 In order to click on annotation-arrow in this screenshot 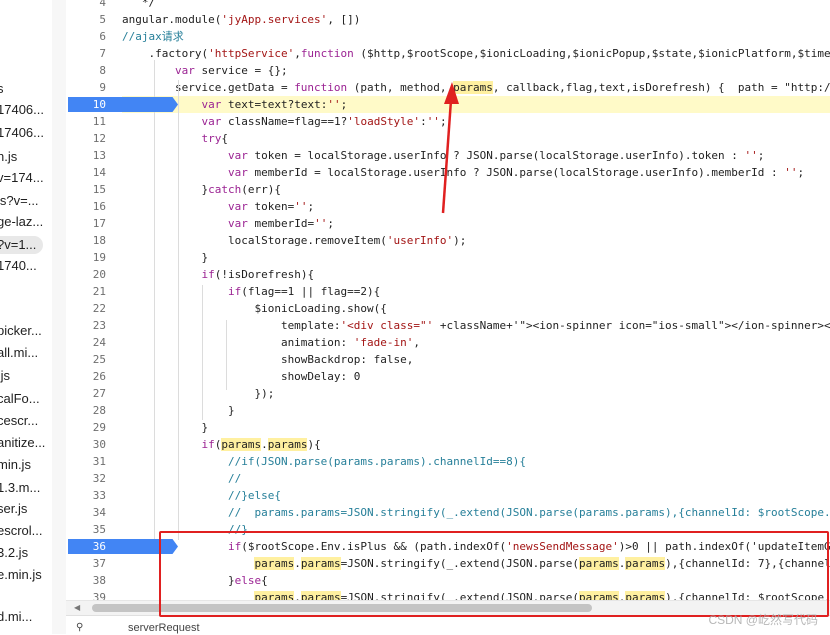, I will do `click(450, 148)`.